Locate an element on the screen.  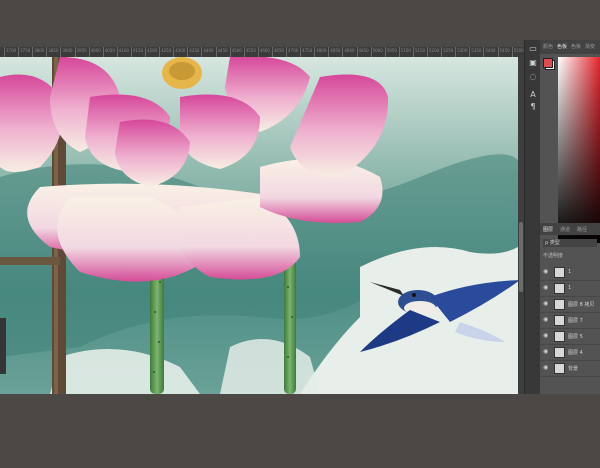
layer-name: 图层 7 is located at coordinates (575, 321).